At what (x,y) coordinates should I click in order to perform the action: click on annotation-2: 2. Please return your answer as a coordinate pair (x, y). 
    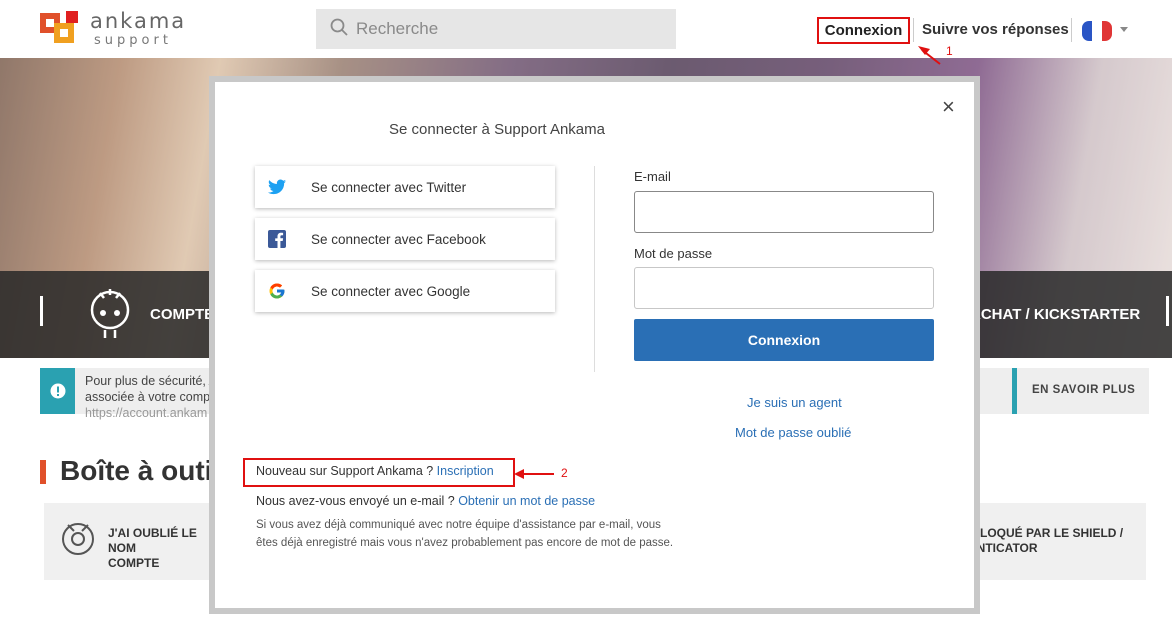
    Looking at the image, I should click on (564, 473).